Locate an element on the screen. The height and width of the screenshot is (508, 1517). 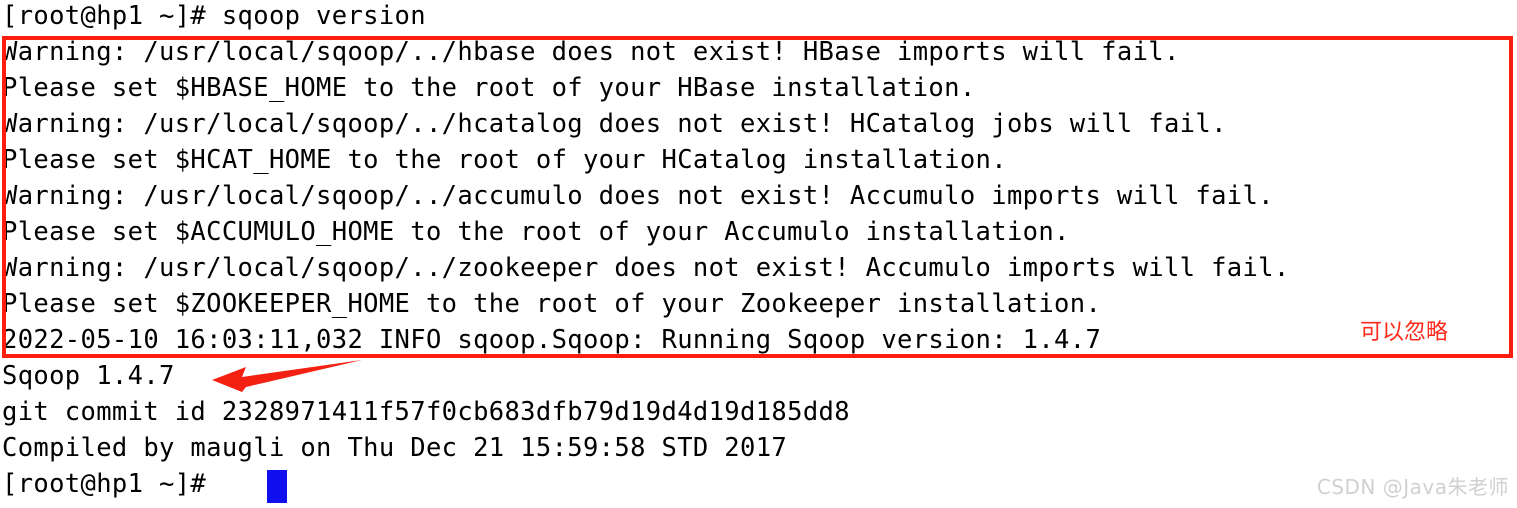
terminal-cursor is located at coordinates (277, 486).